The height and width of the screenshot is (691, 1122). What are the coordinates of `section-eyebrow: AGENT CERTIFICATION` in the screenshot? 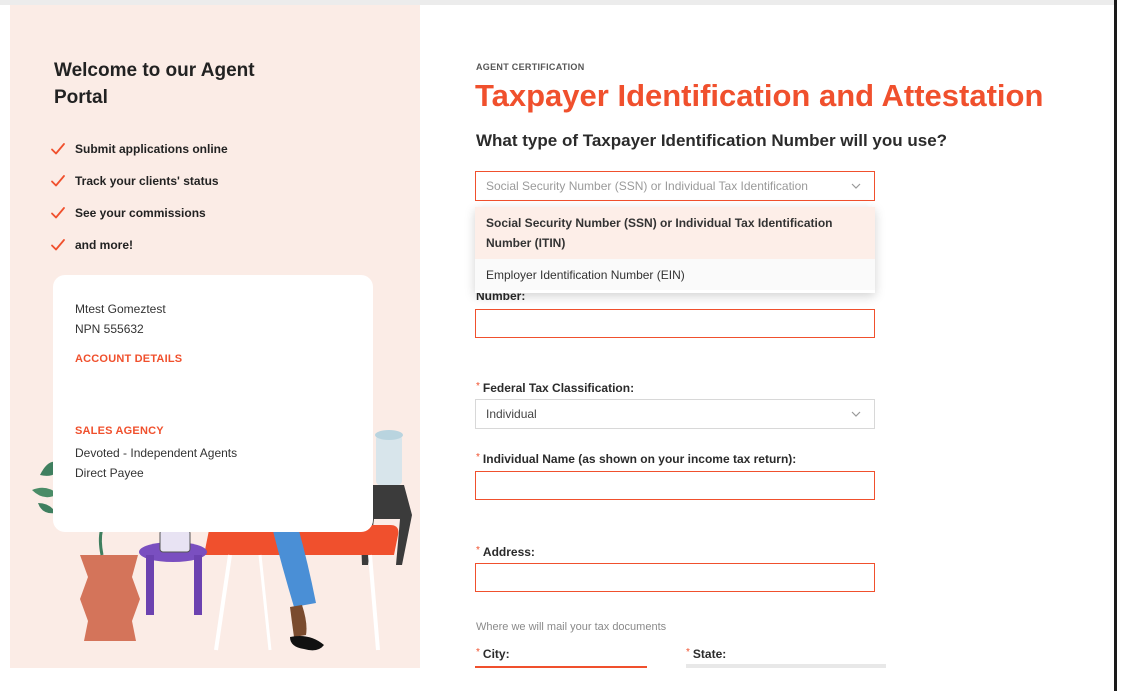 It's located at (530, 67).